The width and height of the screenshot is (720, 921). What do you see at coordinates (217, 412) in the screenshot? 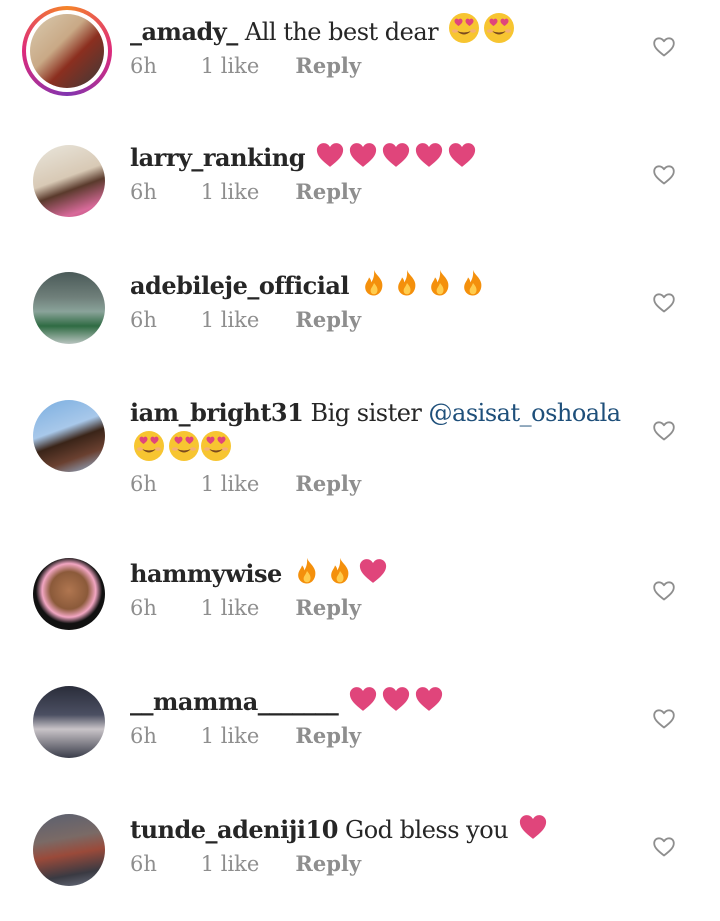
I see `comment-username: iam_bright31` at bounding box center [217, 412].